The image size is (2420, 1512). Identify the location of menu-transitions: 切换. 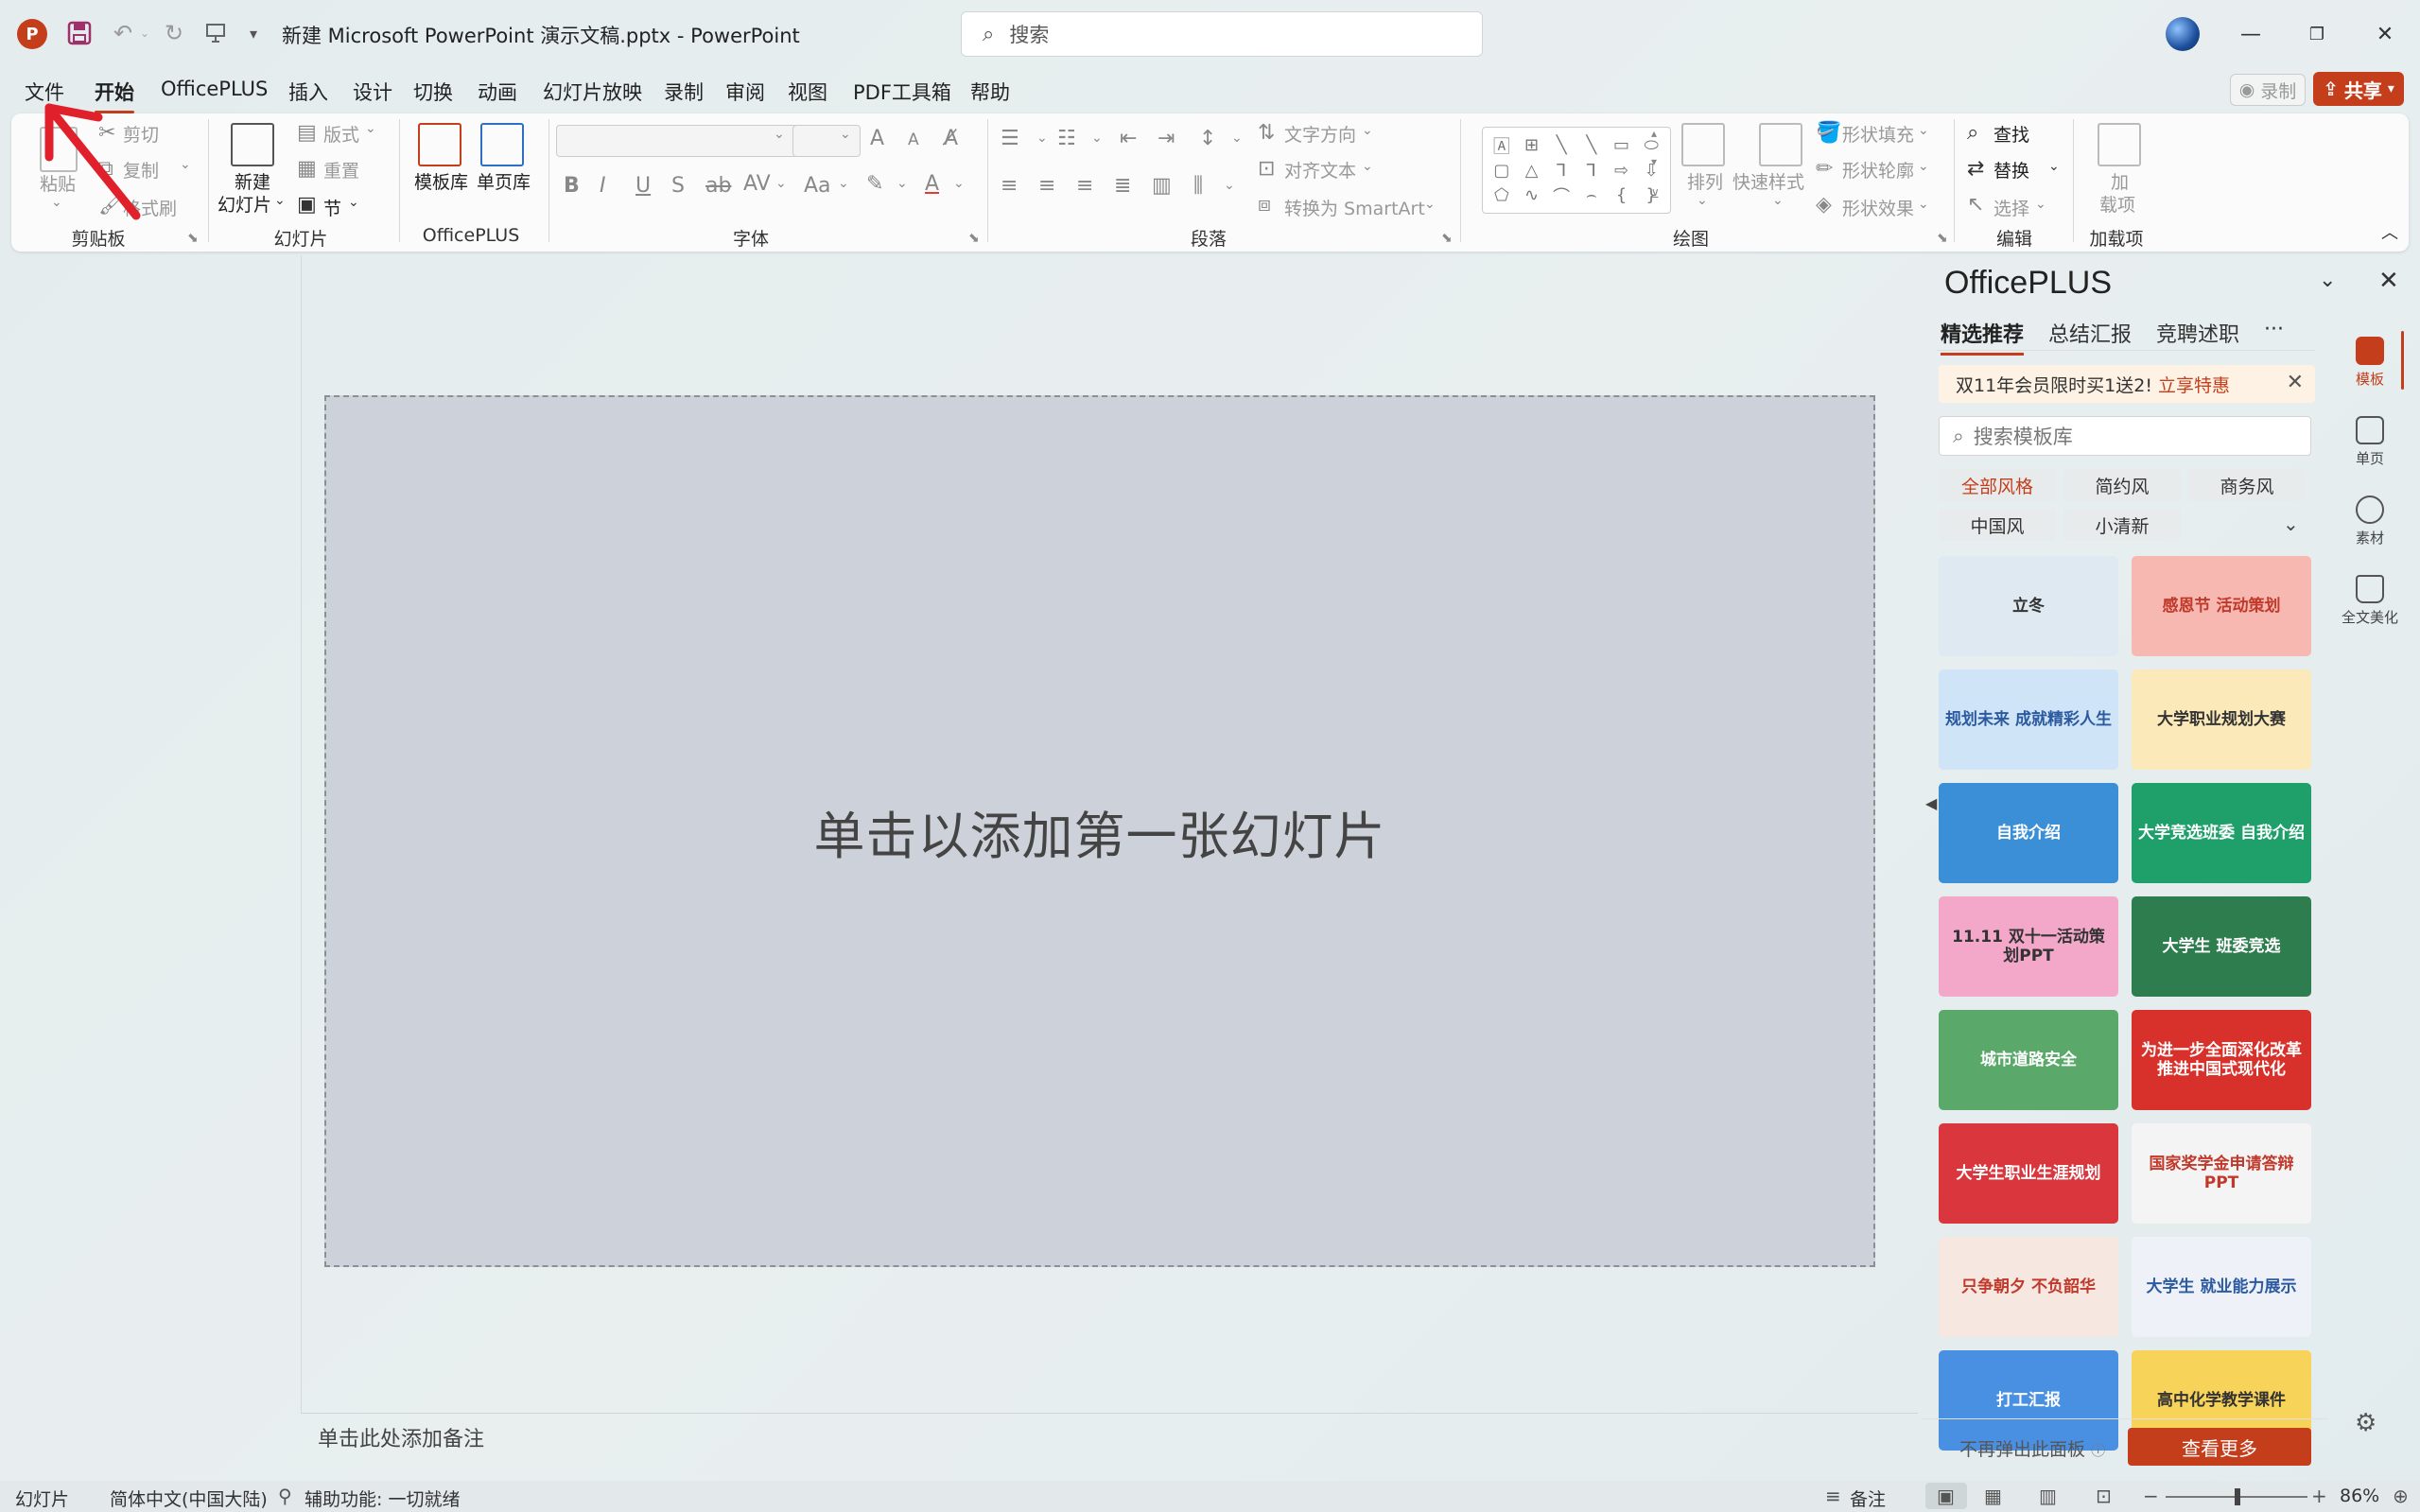
(433, 92).